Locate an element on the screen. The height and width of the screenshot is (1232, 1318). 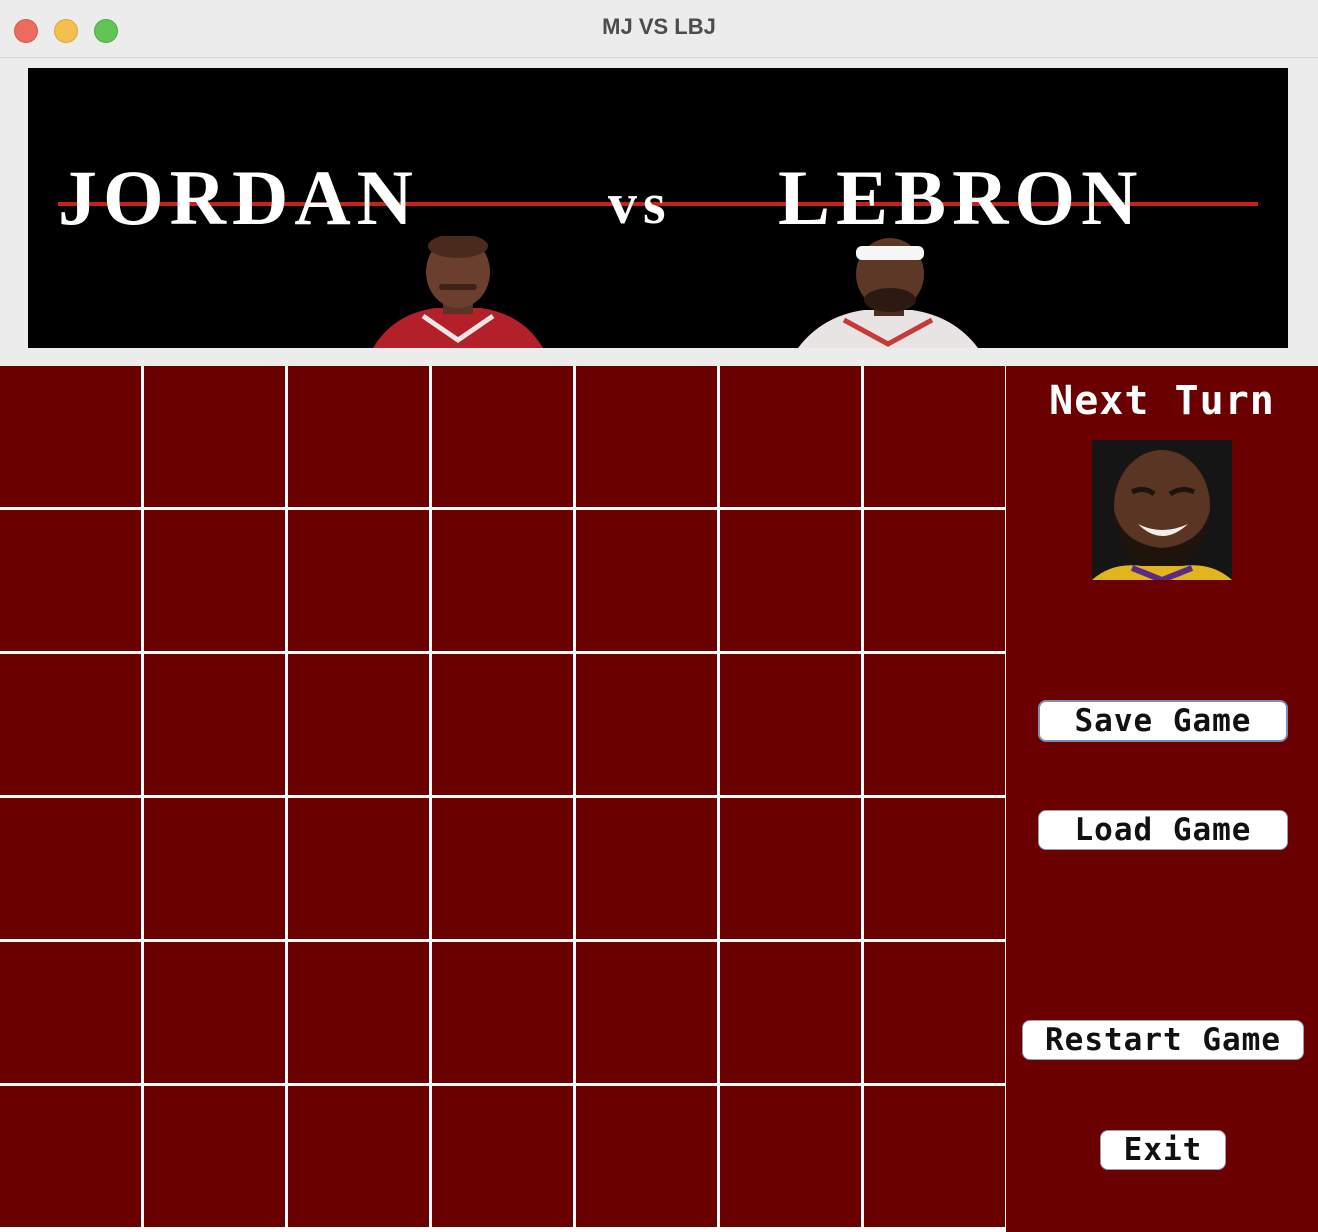
window-titlebar: MJ VS LBJ is located at coordinates (659, 29).